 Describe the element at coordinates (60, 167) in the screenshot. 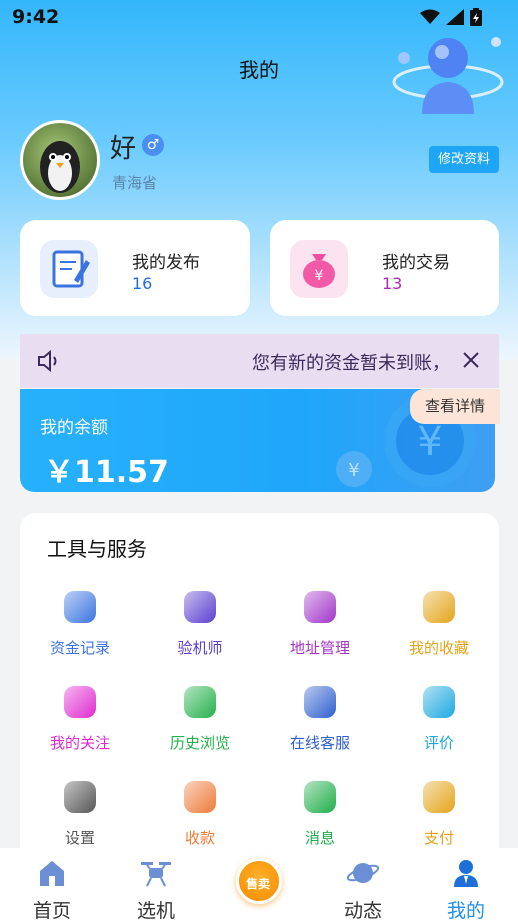

I see `penguin-avatar-icon` at that location.